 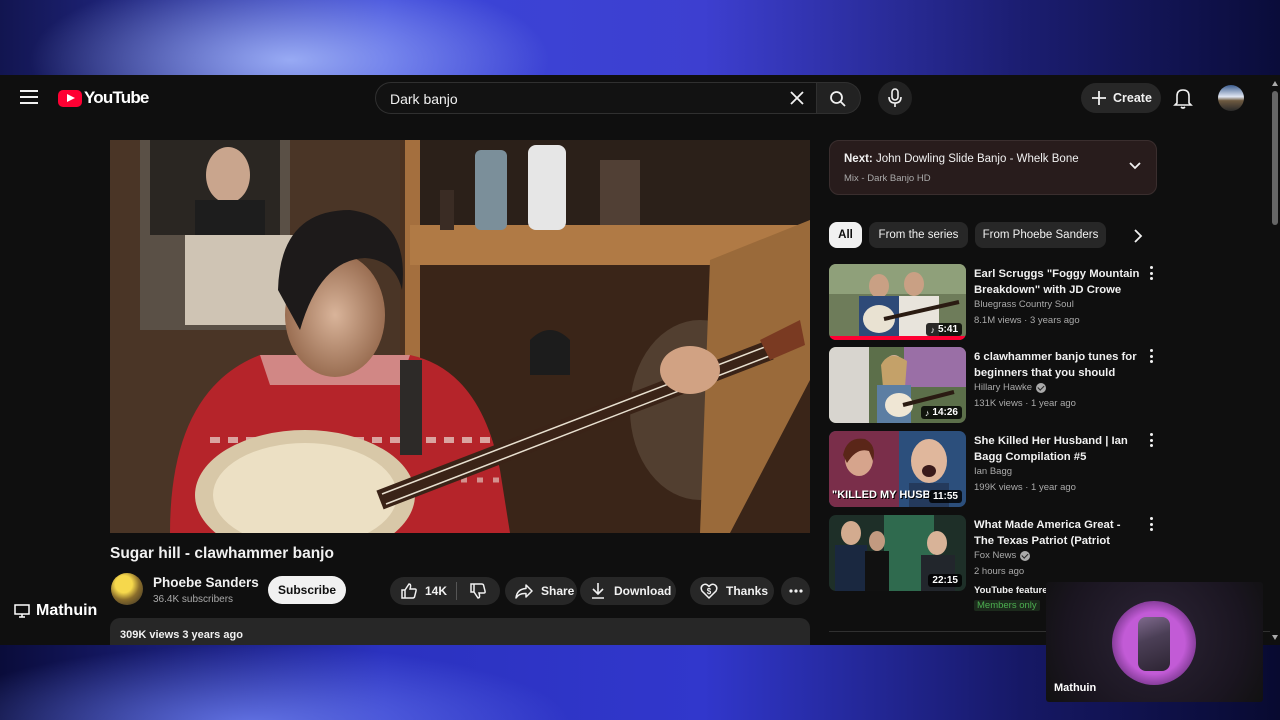 I want to click on mic-icon, so click(x=895, y=97).